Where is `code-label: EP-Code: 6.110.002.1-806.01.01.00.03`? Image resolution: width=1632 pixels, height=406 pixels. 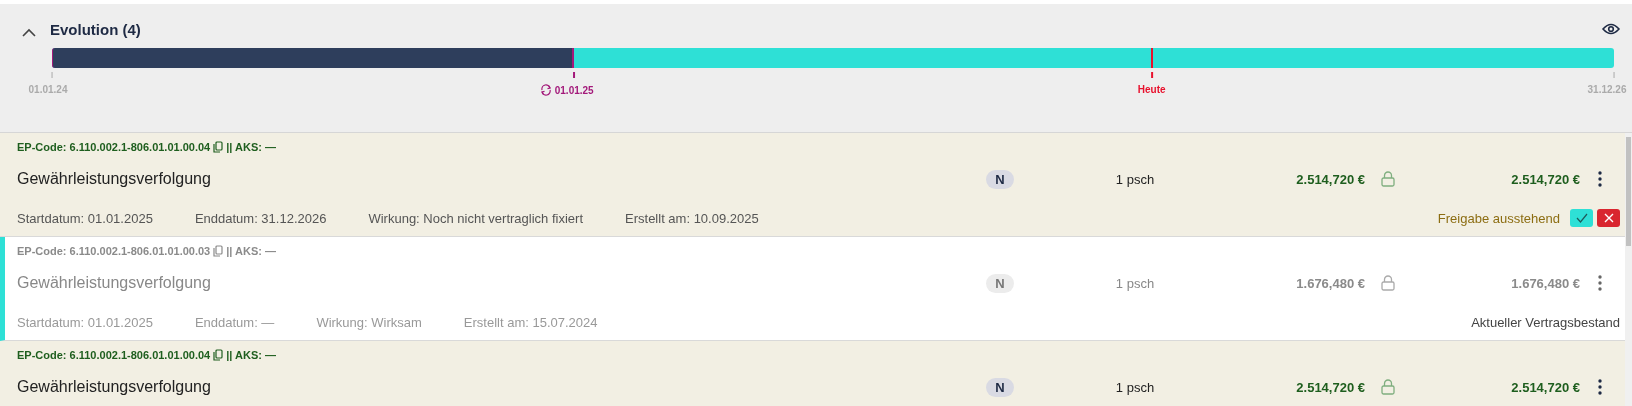 code-label: EP-Code: 6.110.002.1-806.01.01.00.03 is located at coordinates (114, 251).